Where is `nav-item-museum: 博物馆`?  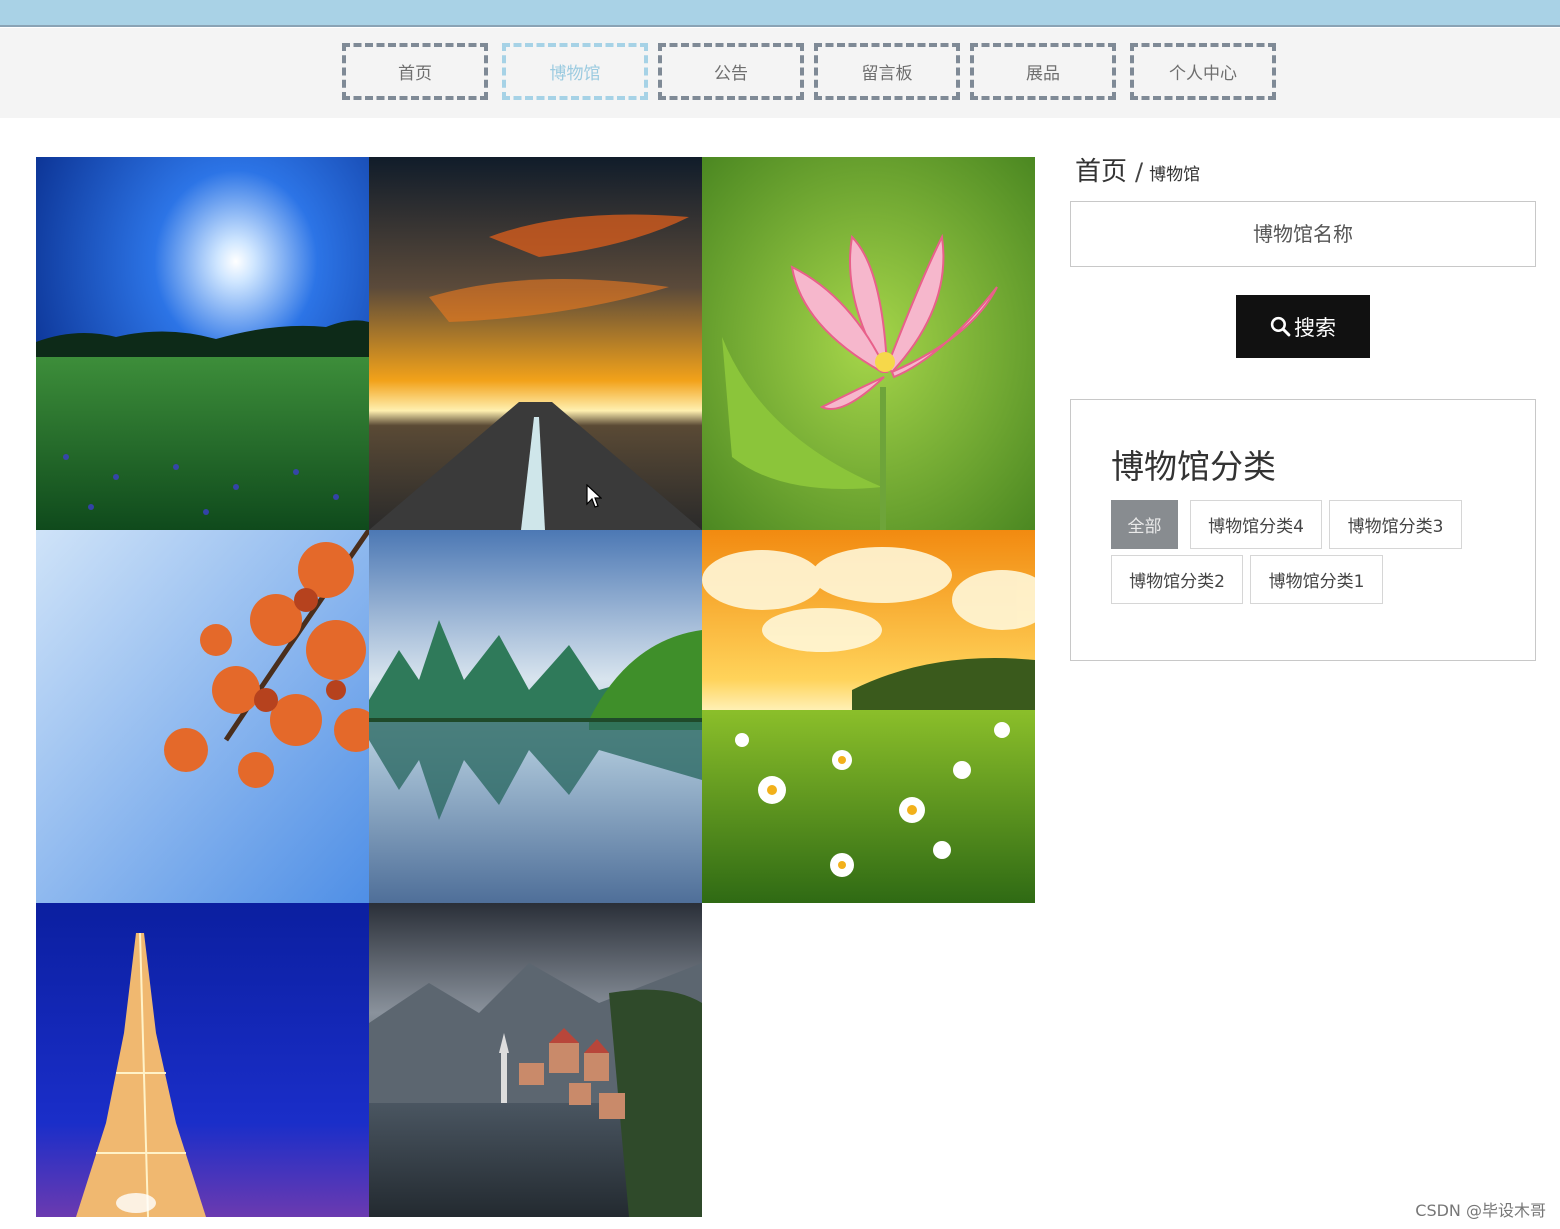
nav-item-museum: 博物馆 is located at coordinates (575, 71).